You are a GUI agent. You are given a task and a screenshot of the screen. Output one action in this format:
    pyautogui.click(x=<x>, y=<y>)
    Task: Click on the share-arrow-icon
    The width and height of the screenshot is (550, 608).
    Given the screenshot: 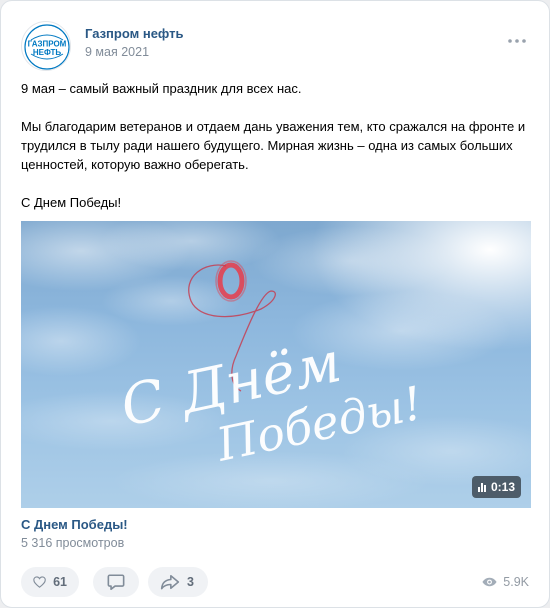 What is the action you would take?
    pyautogui.click(x=170, y=582)
    